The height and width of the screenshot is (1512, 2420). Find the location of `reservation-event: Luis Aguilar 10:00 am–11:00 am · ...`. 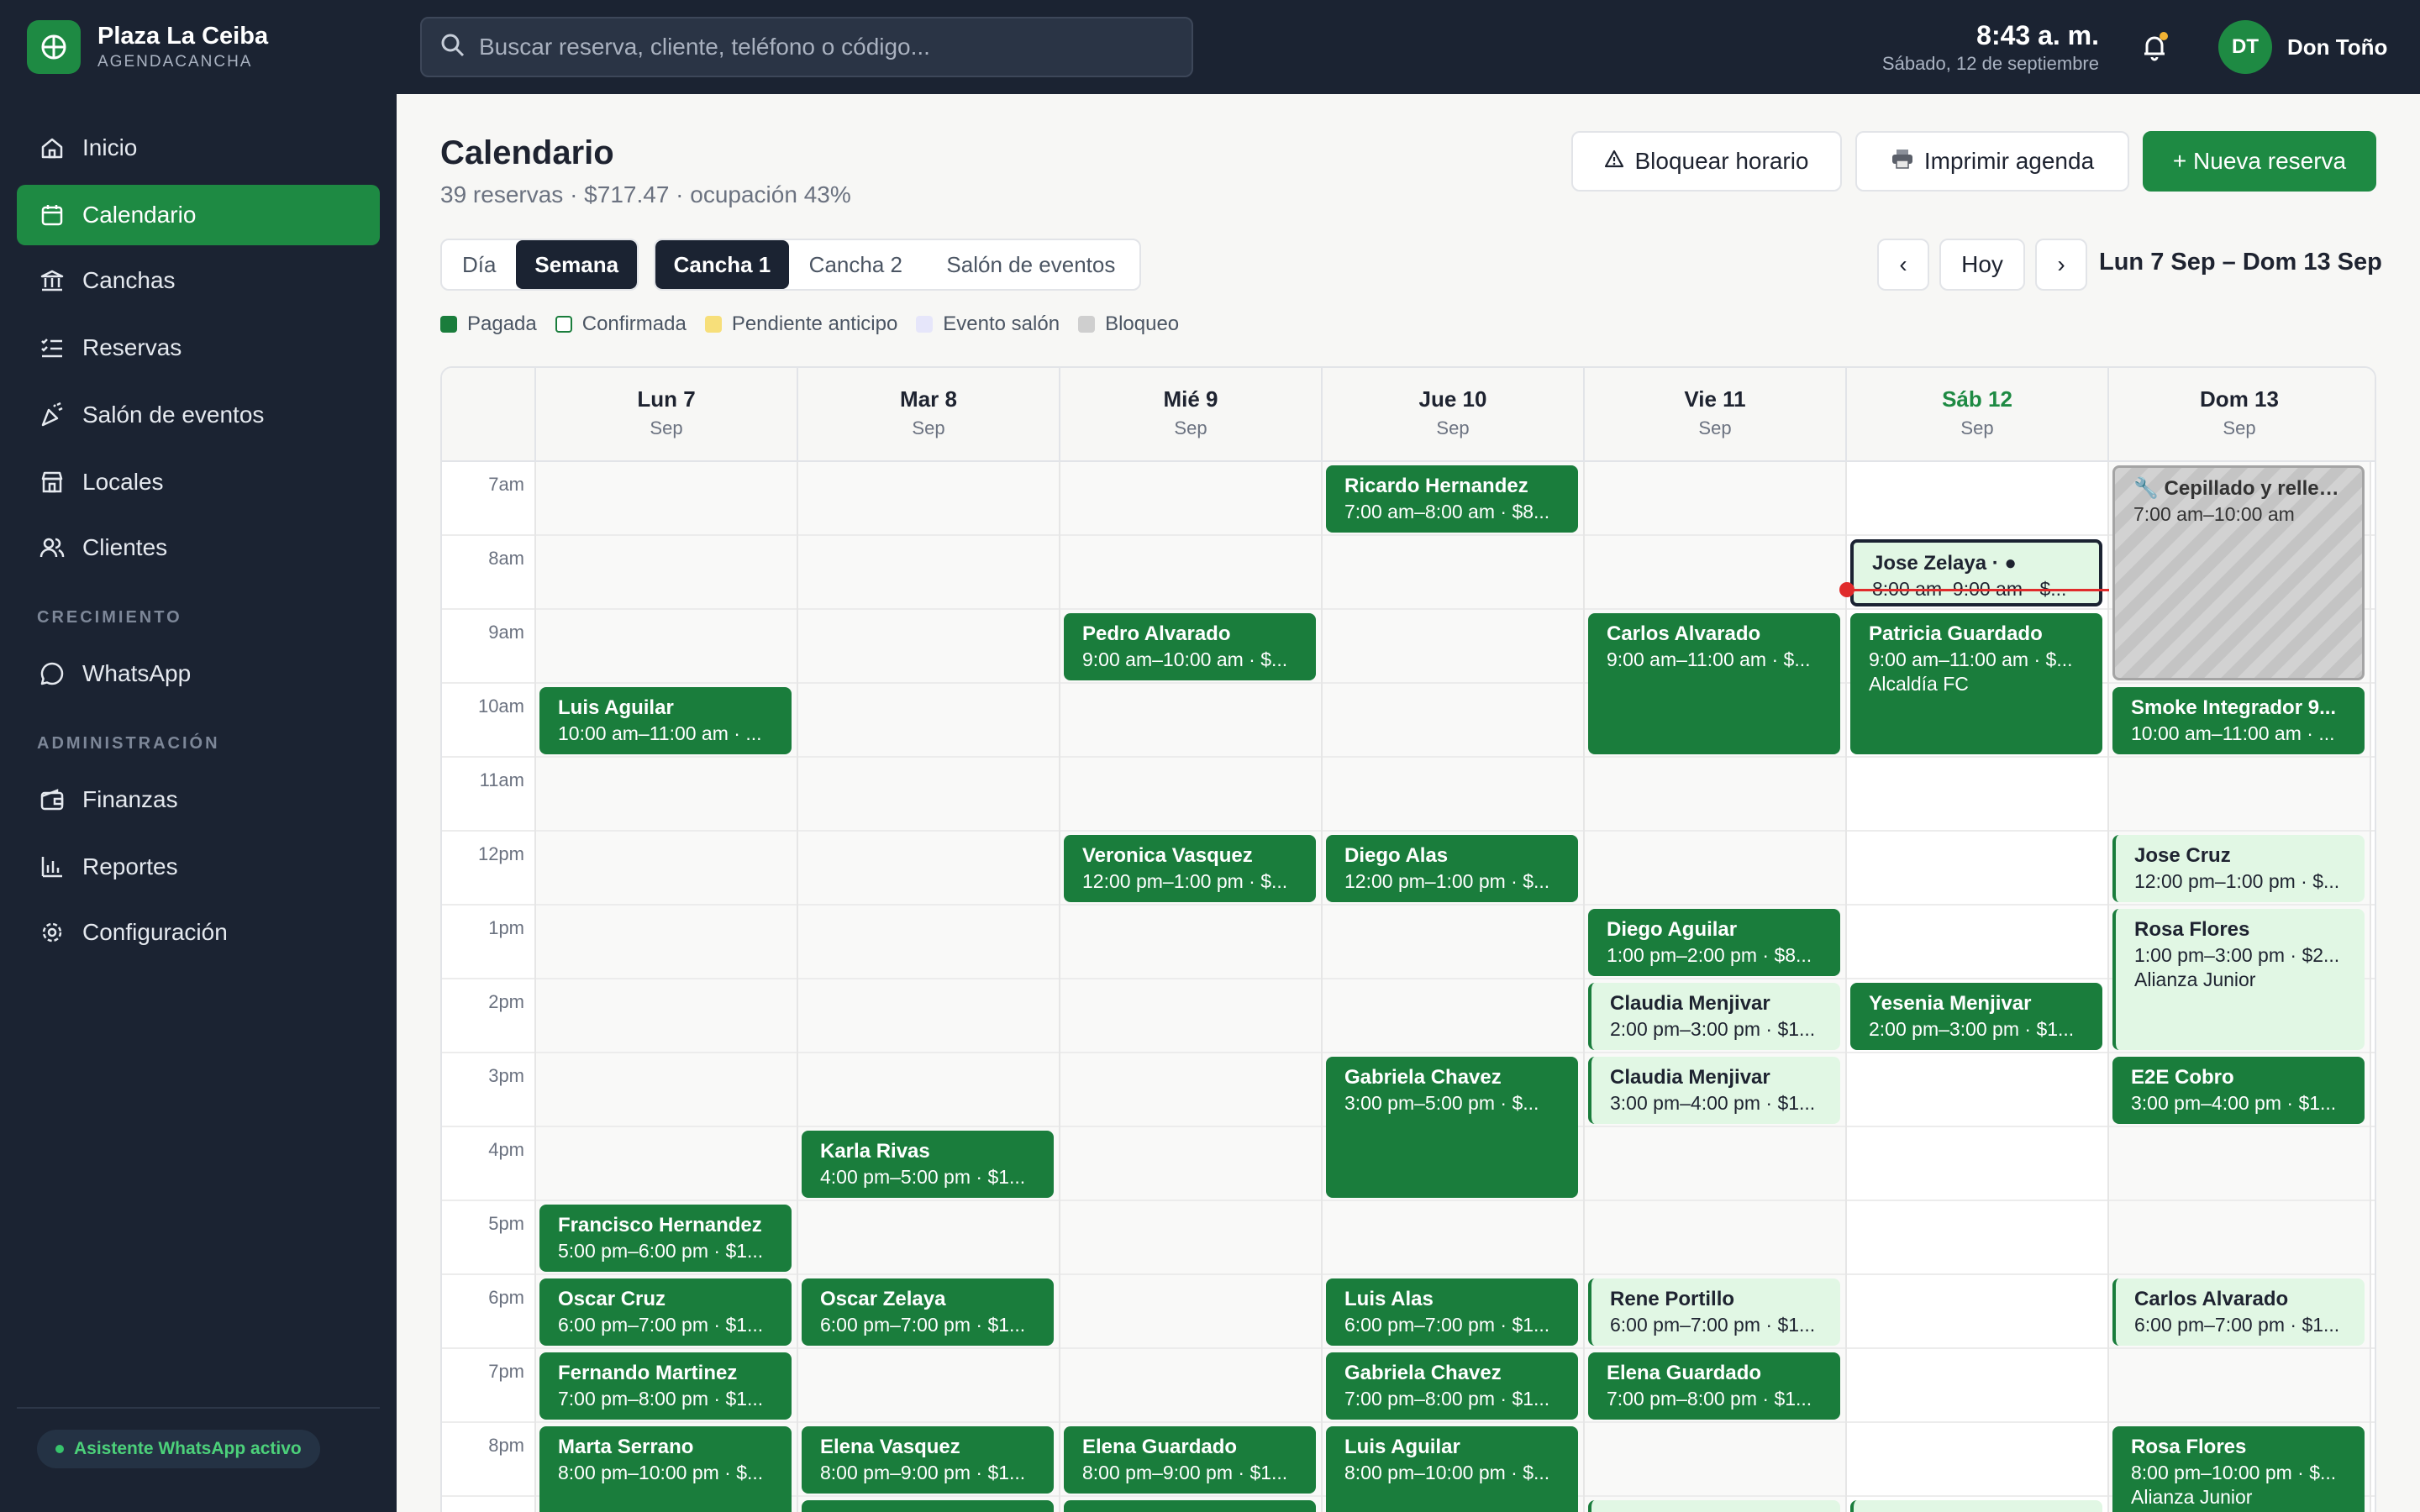

reservation-event: Luis Aguilar 10:00 am–11:00 am · ... is located at coordinates (665, 720).